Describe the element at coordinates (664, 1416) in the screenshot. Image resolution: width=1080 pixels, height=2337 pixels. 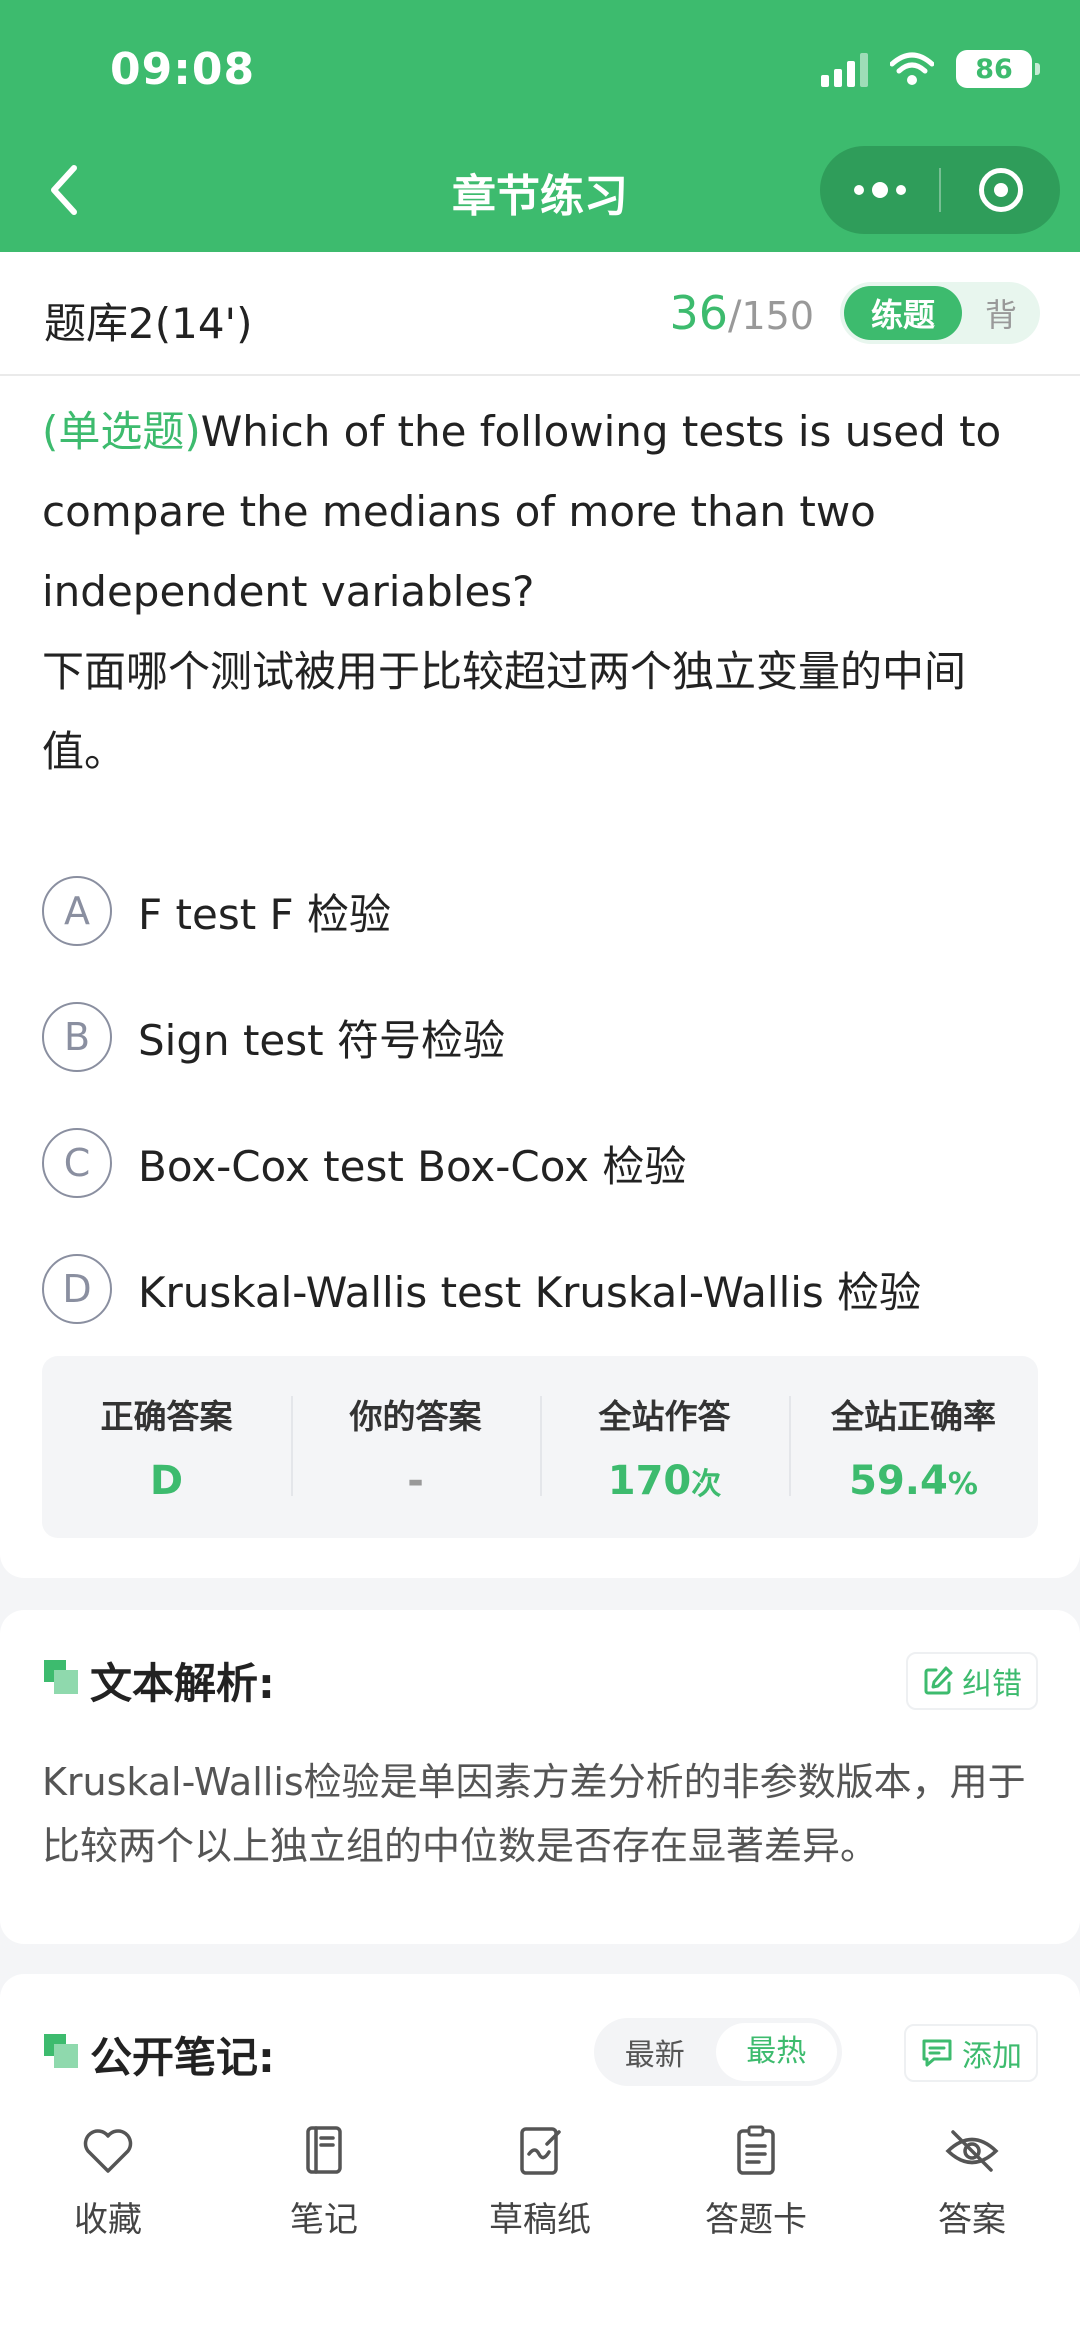
I see `stat-label: 全站作答` at that location.